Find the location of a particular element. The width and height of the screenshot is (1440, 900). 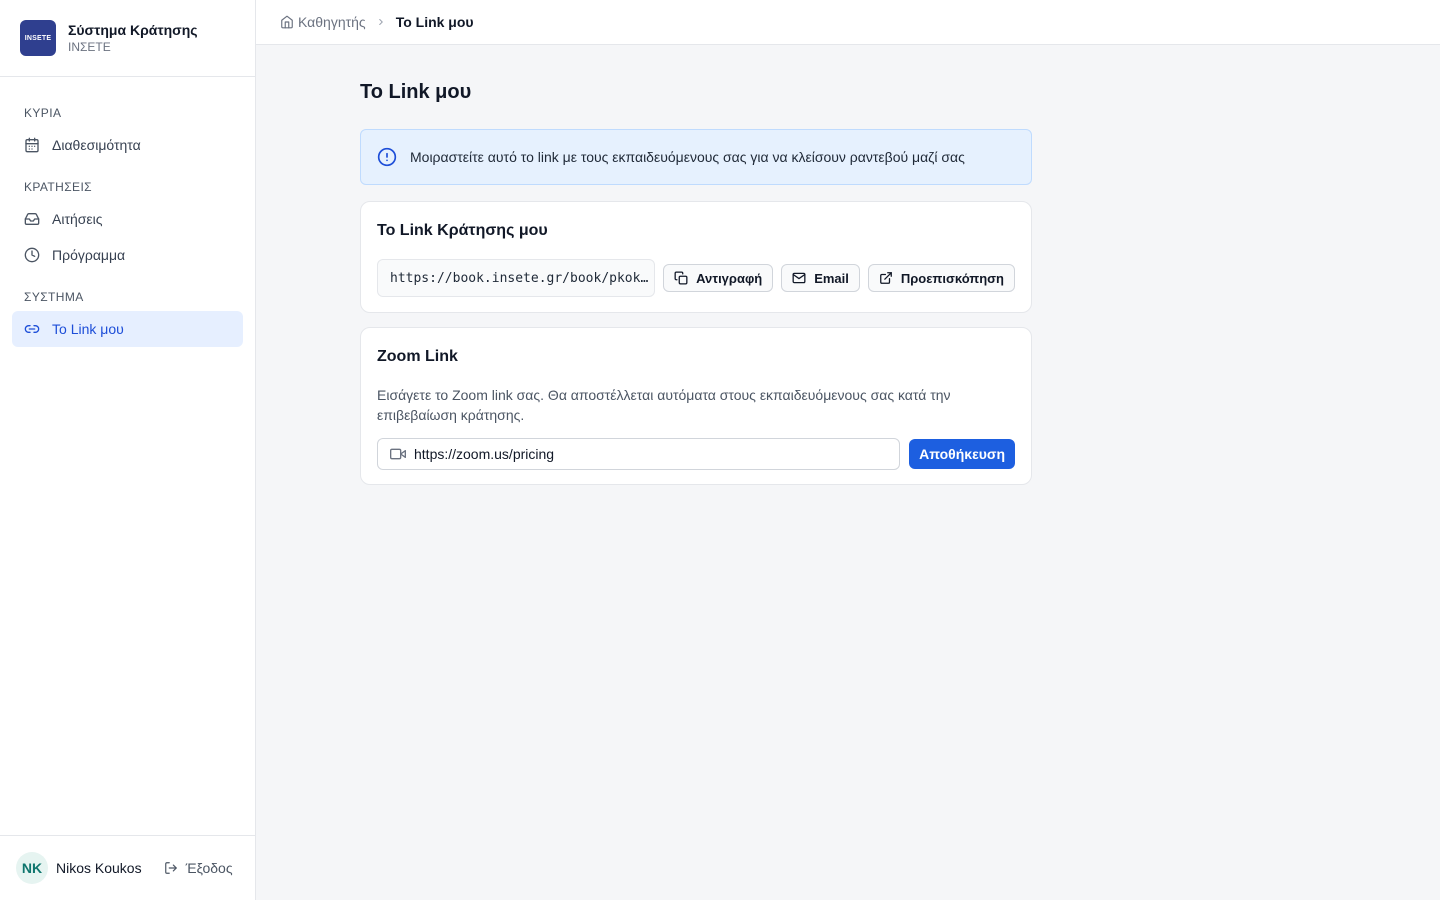

brand-header: INSETE Σύστημα Κράτησης ΙΝΣΕΤΕ is located at coordinates (127, 38).